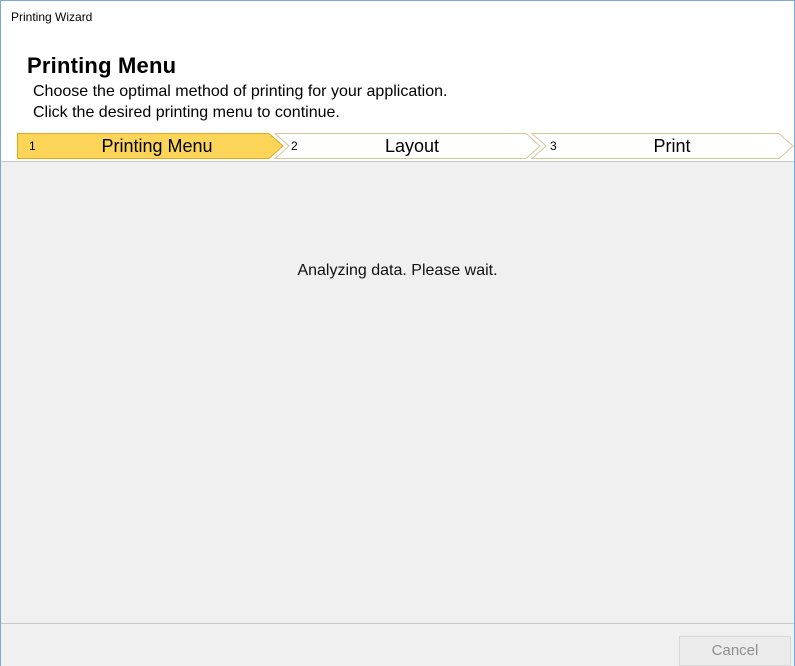 The width and height of the screenshot is (795, 666). What do you see at coordinates (102, 65) in the screenshot?
I see `page-title: Printing Menu` at bounding box center [102, 65].